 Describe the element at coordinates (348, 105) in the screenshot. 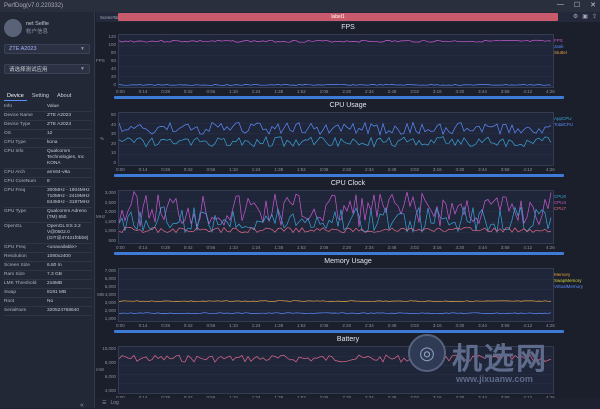

I see `chart-title: CPU Usage` at that location.